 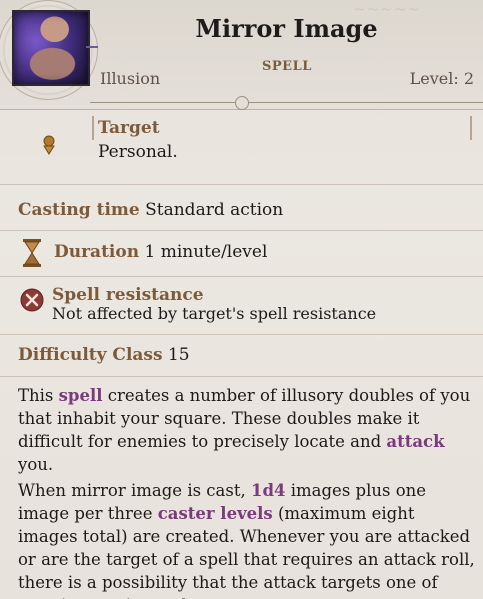 I want to click on spell-school: Illusion, so click(x=130, y=78).